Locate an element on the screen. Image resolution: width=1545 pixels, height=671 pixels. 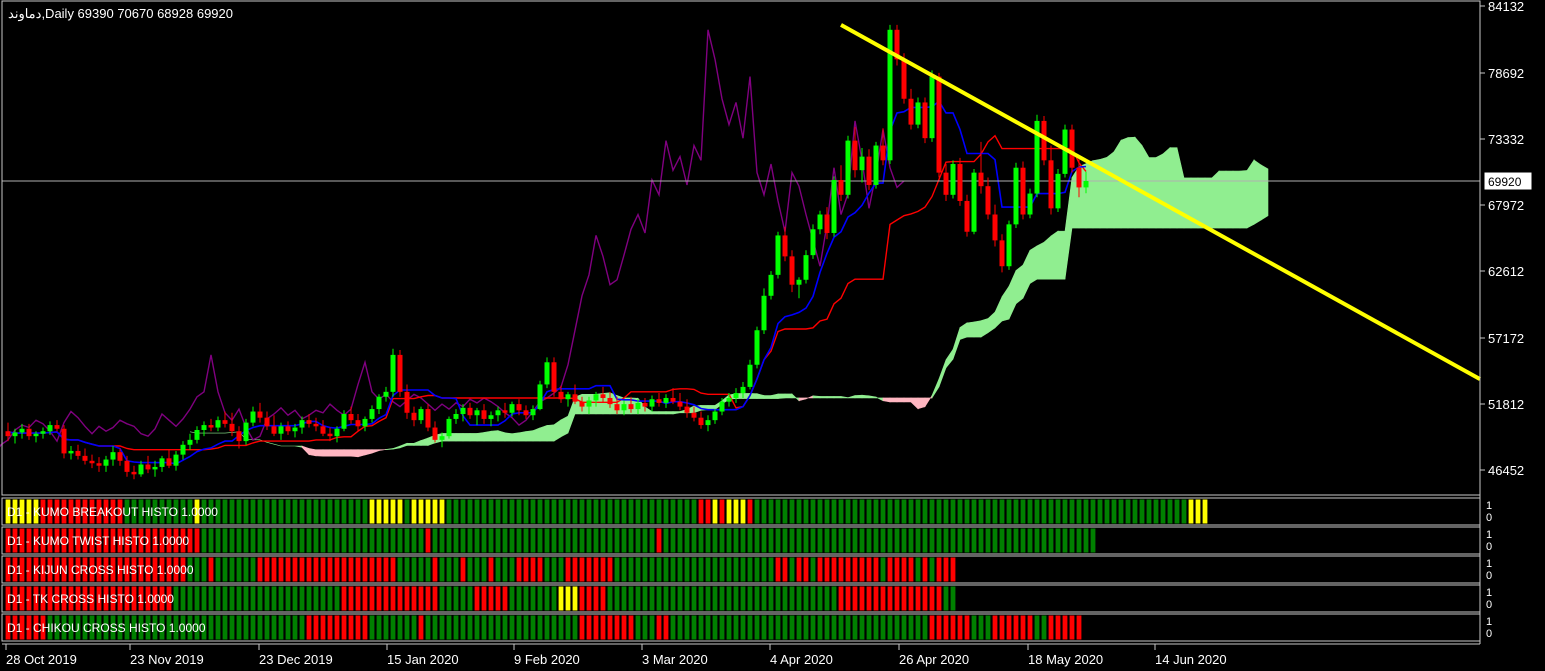
histogram-scale-min: 0 is located at coordinates (1489, 634).